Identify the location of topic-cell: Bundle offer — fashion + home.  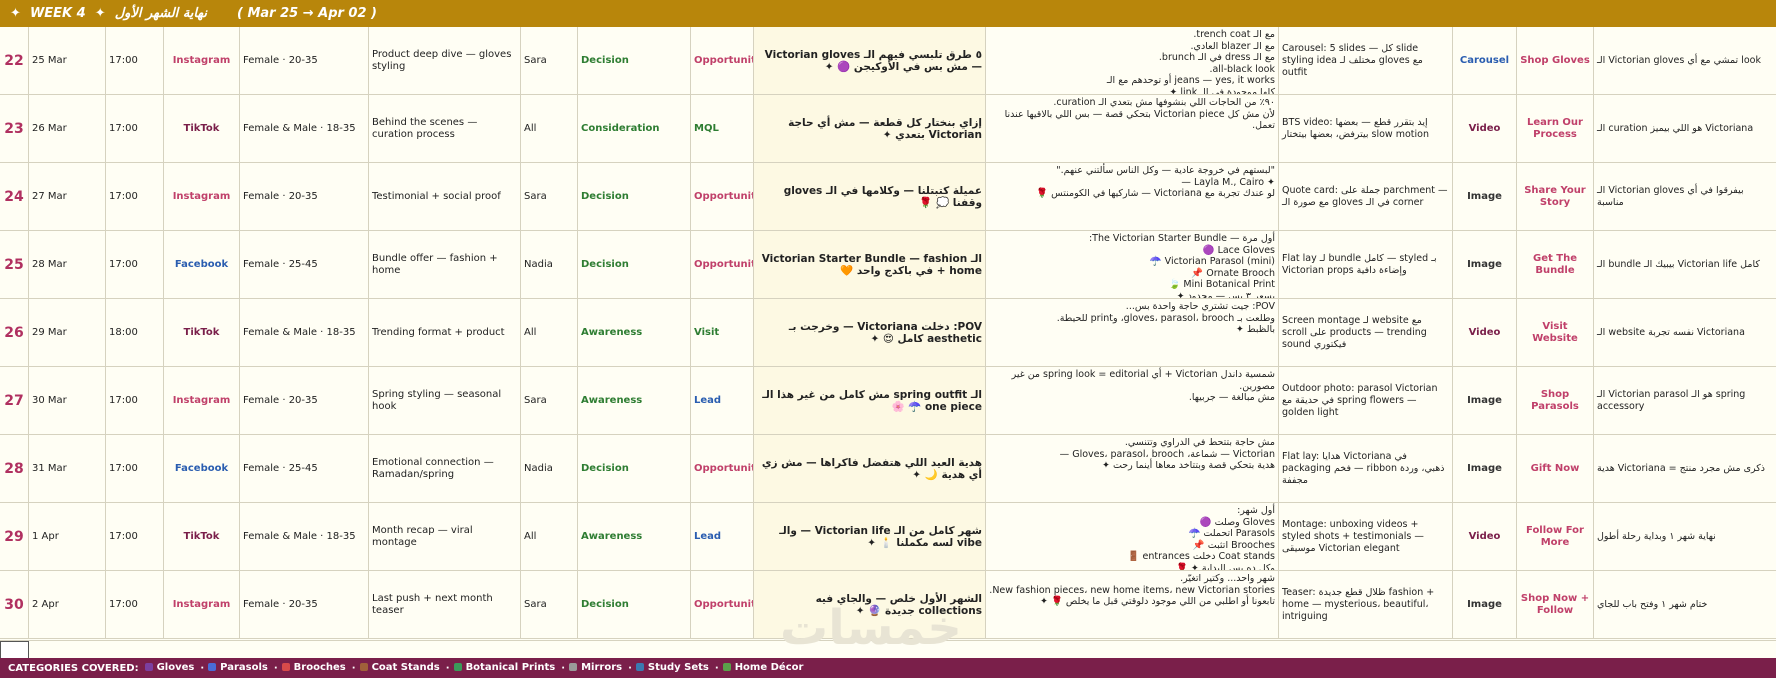
(445, 264).